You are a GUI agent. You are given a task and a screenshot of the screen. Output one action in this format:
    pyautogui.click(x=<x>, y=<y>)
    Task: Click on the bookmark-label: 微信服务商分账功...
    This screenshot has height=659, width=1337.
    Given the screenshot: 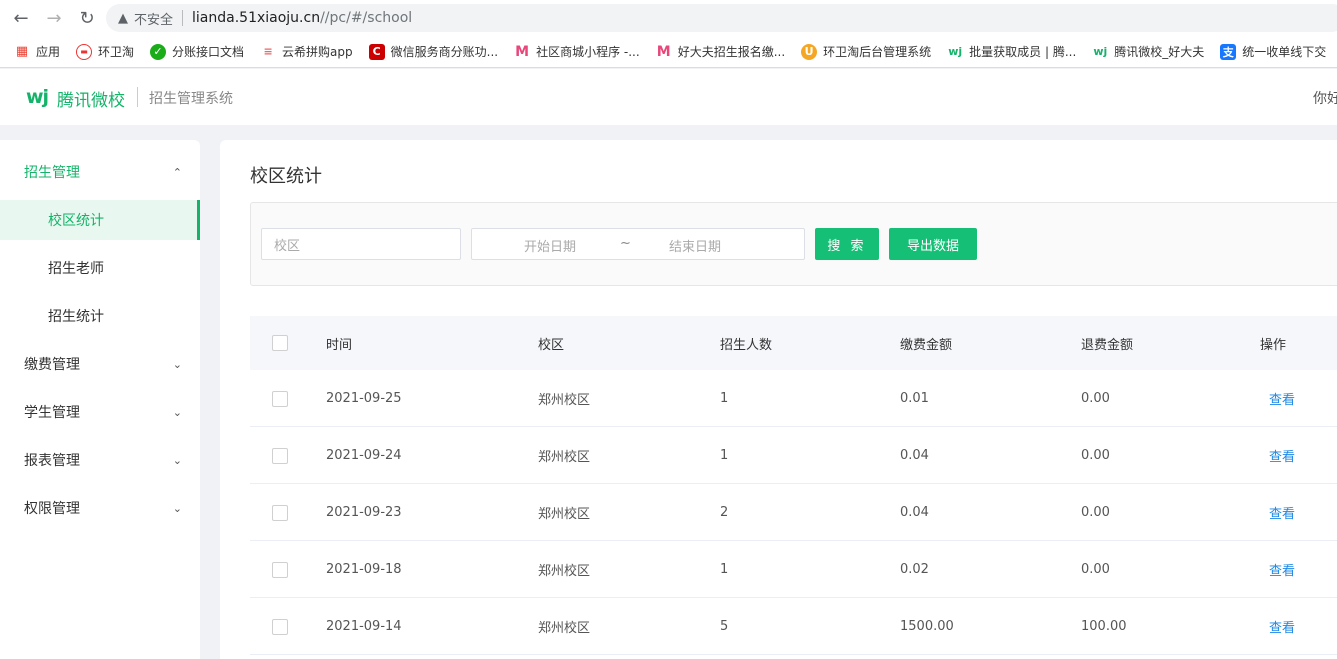 What is the action you would take?
    pyautogui.click(x=444, y=52)
    